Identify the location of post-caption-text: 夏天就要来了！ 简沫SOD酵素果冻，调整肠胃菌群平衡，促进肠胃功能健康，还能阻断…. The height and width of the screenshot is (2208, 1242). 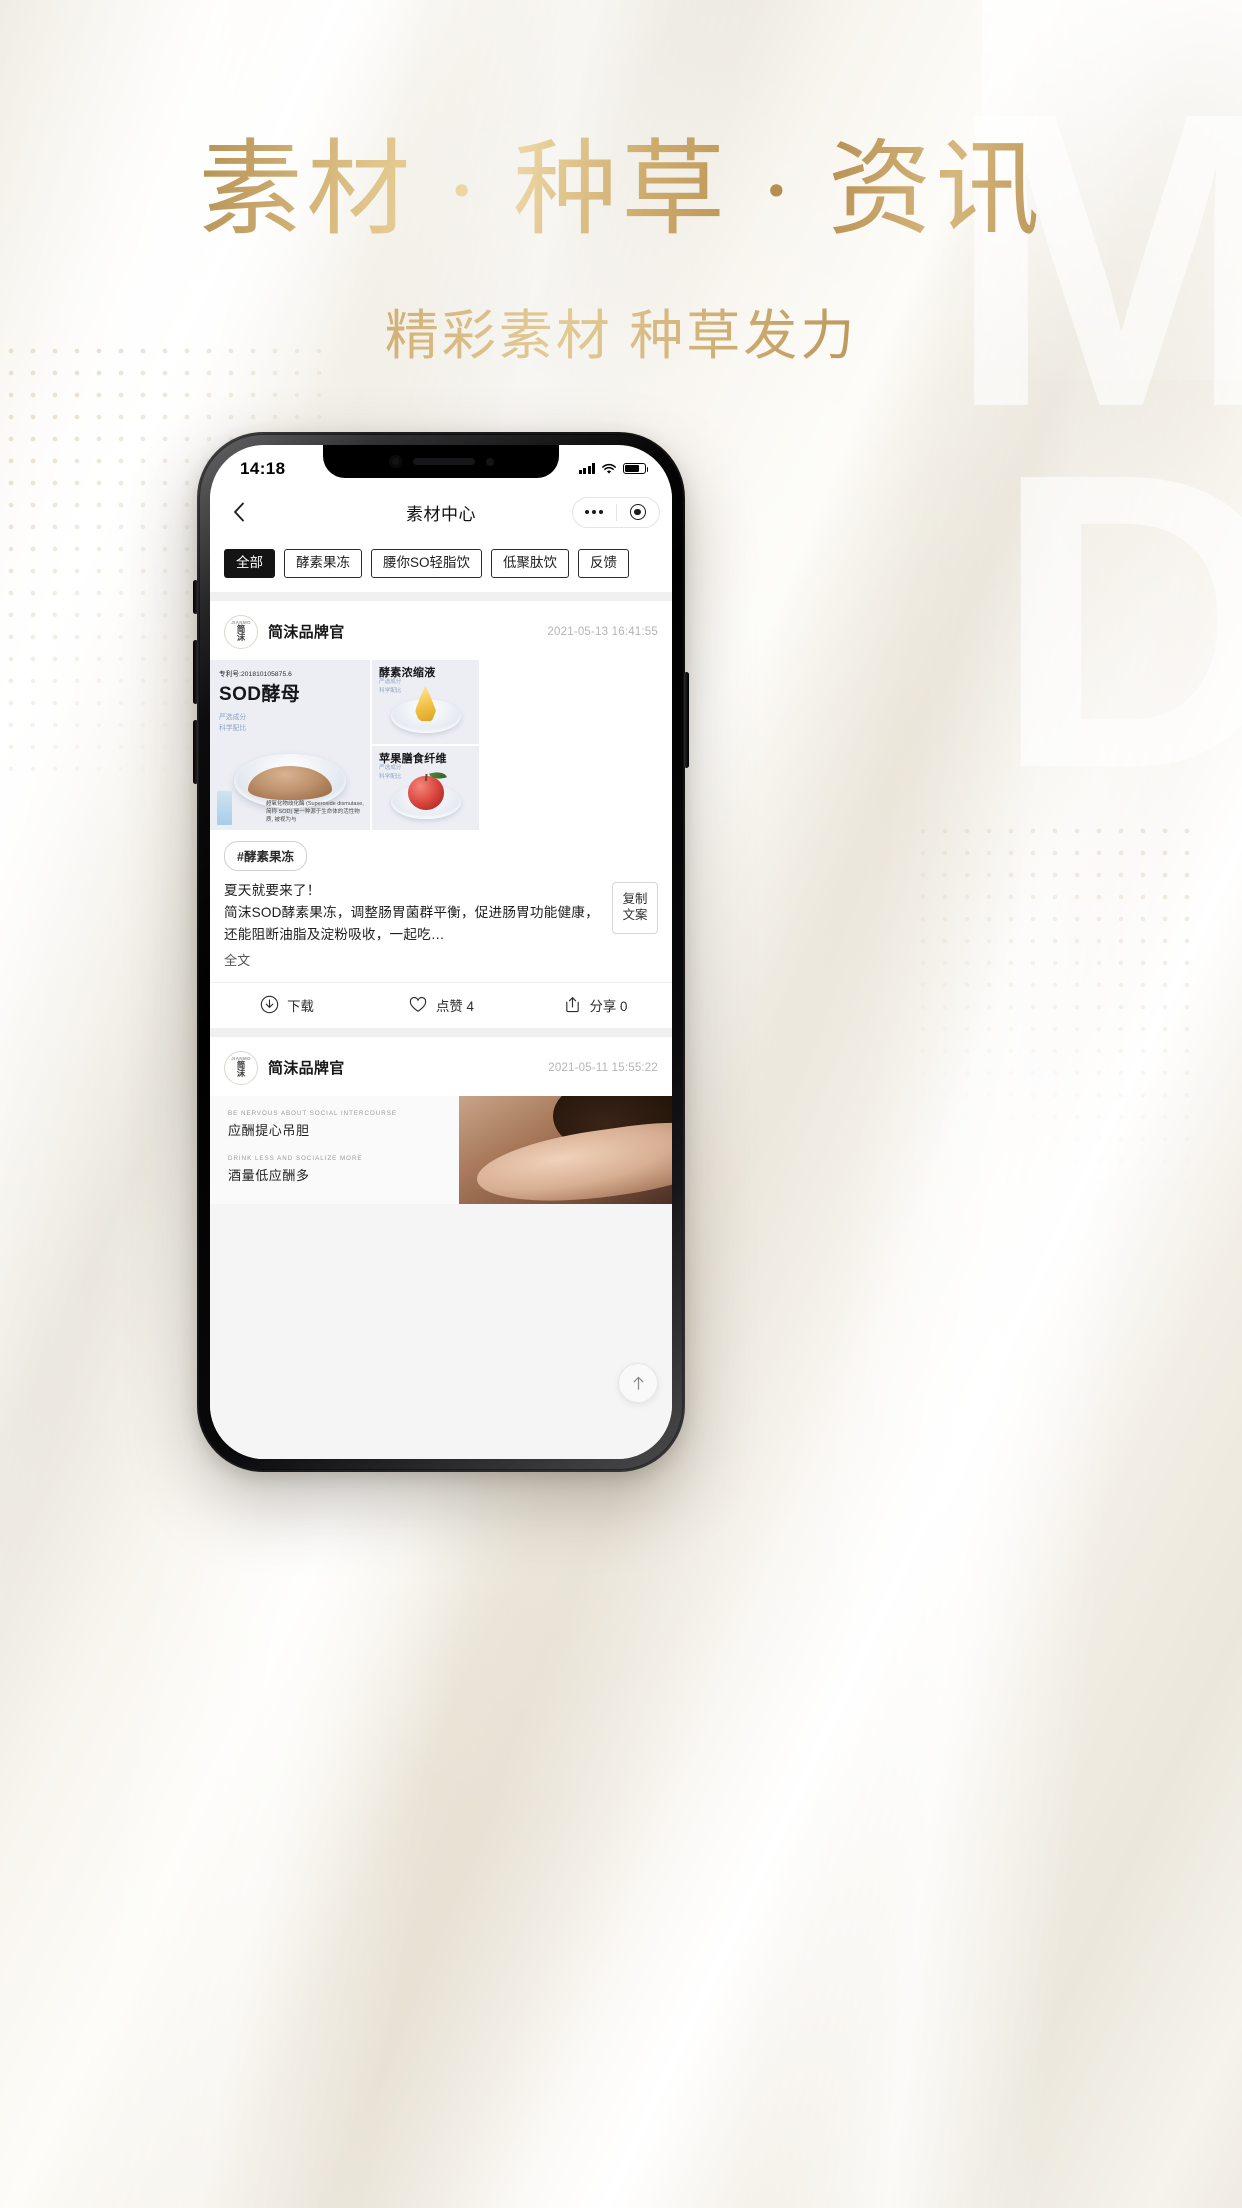
(411, 912).